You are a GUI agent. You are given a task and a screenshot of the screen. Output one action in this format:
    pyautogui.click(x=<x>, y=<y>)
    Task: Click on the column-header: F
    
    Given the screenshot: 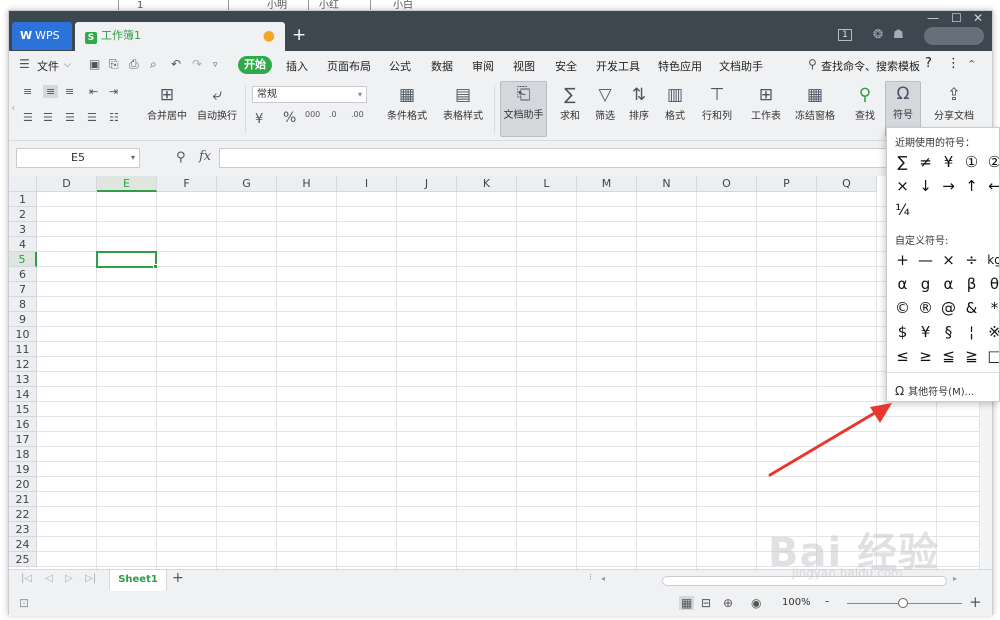 What is the action you would take?
    pyautogui.click(x=187, y=184)
    